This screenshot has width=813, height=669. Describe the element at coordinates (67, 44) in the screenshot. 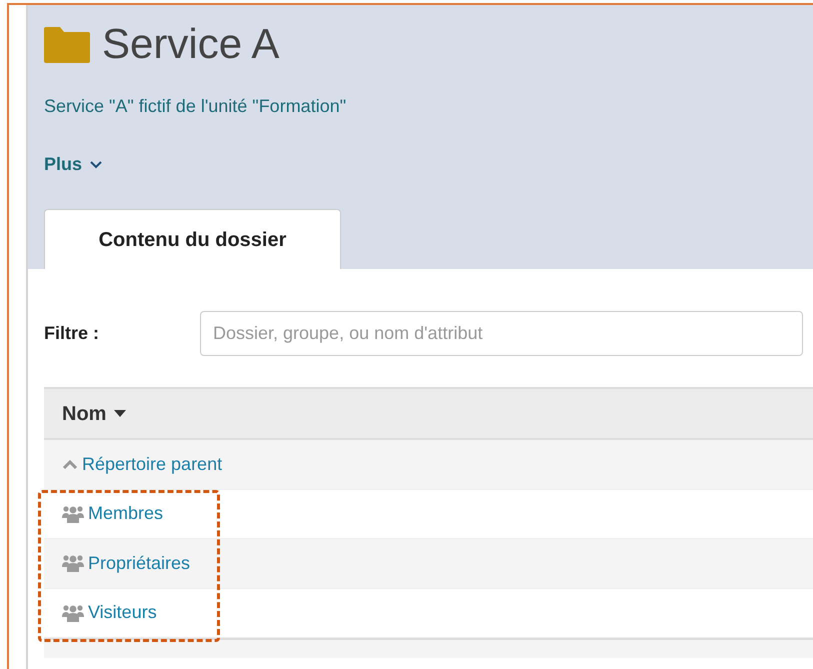

I see `folder-icon` at that location.